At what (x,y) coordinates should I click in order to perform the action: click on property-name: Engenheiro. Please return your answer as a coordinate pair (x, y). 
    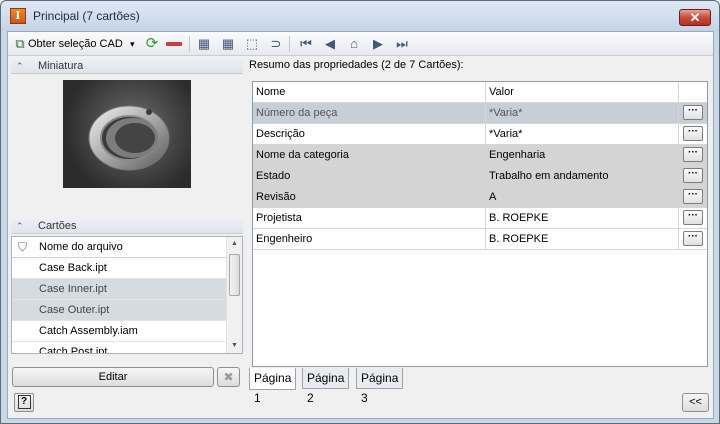
    Looking at the image, I should click on (369, 239).